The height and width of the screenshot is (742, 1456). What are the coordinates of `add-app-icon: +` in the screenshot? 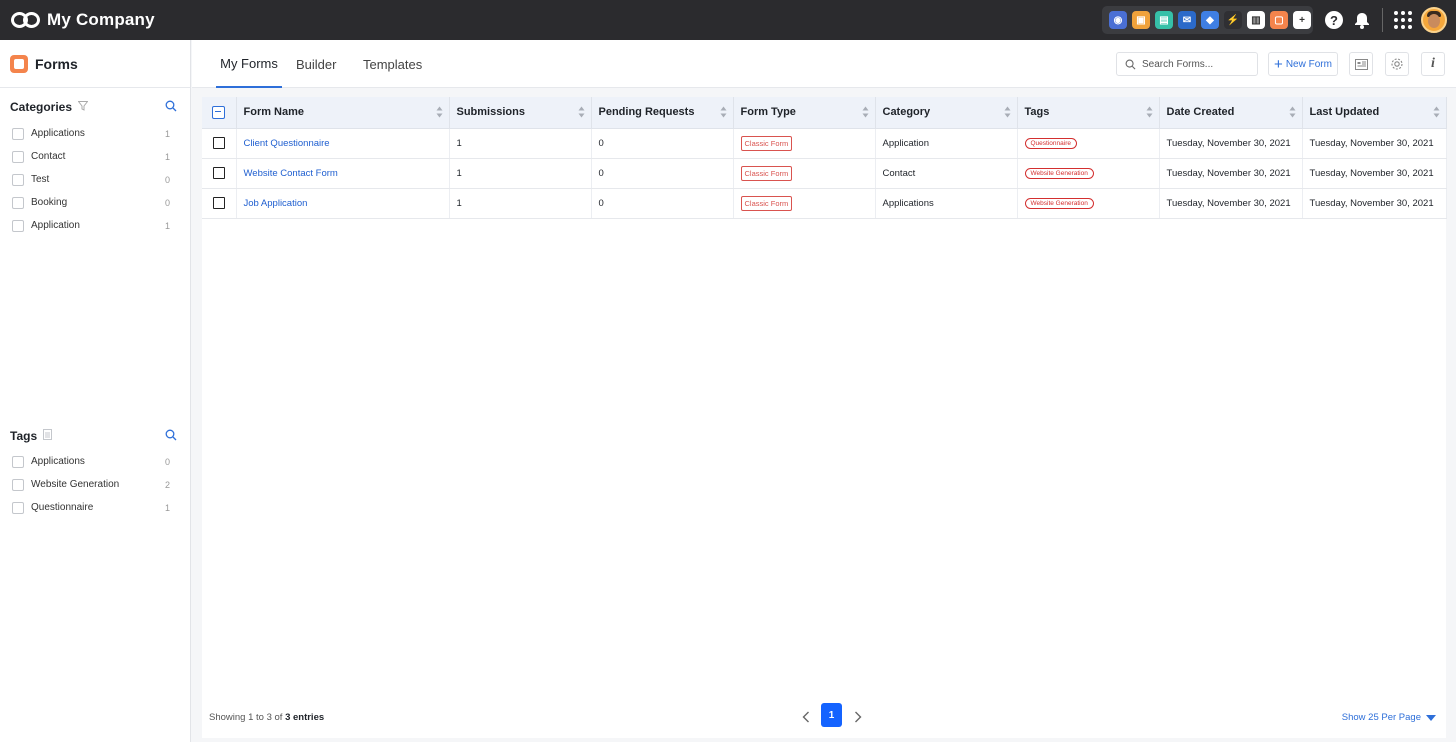 It's located at (1302, 20).